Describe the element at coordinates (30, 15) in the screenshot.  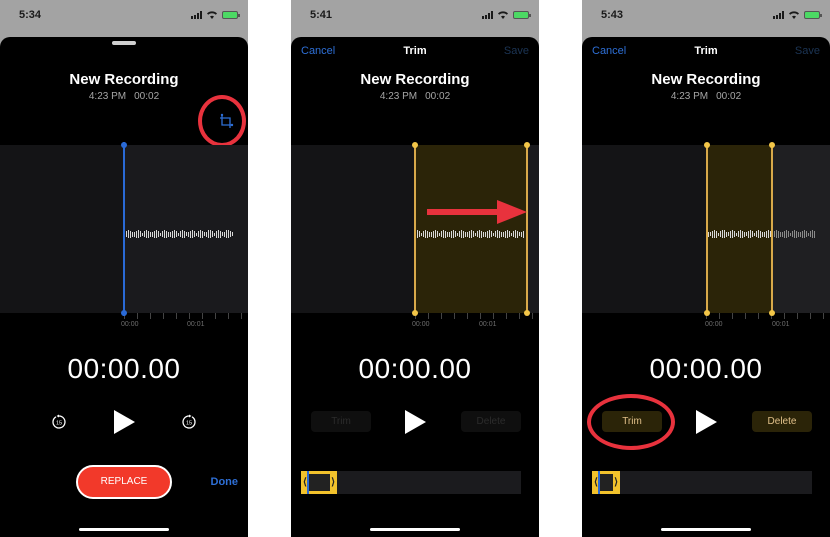
I see `status-time: 5:34` at that location.